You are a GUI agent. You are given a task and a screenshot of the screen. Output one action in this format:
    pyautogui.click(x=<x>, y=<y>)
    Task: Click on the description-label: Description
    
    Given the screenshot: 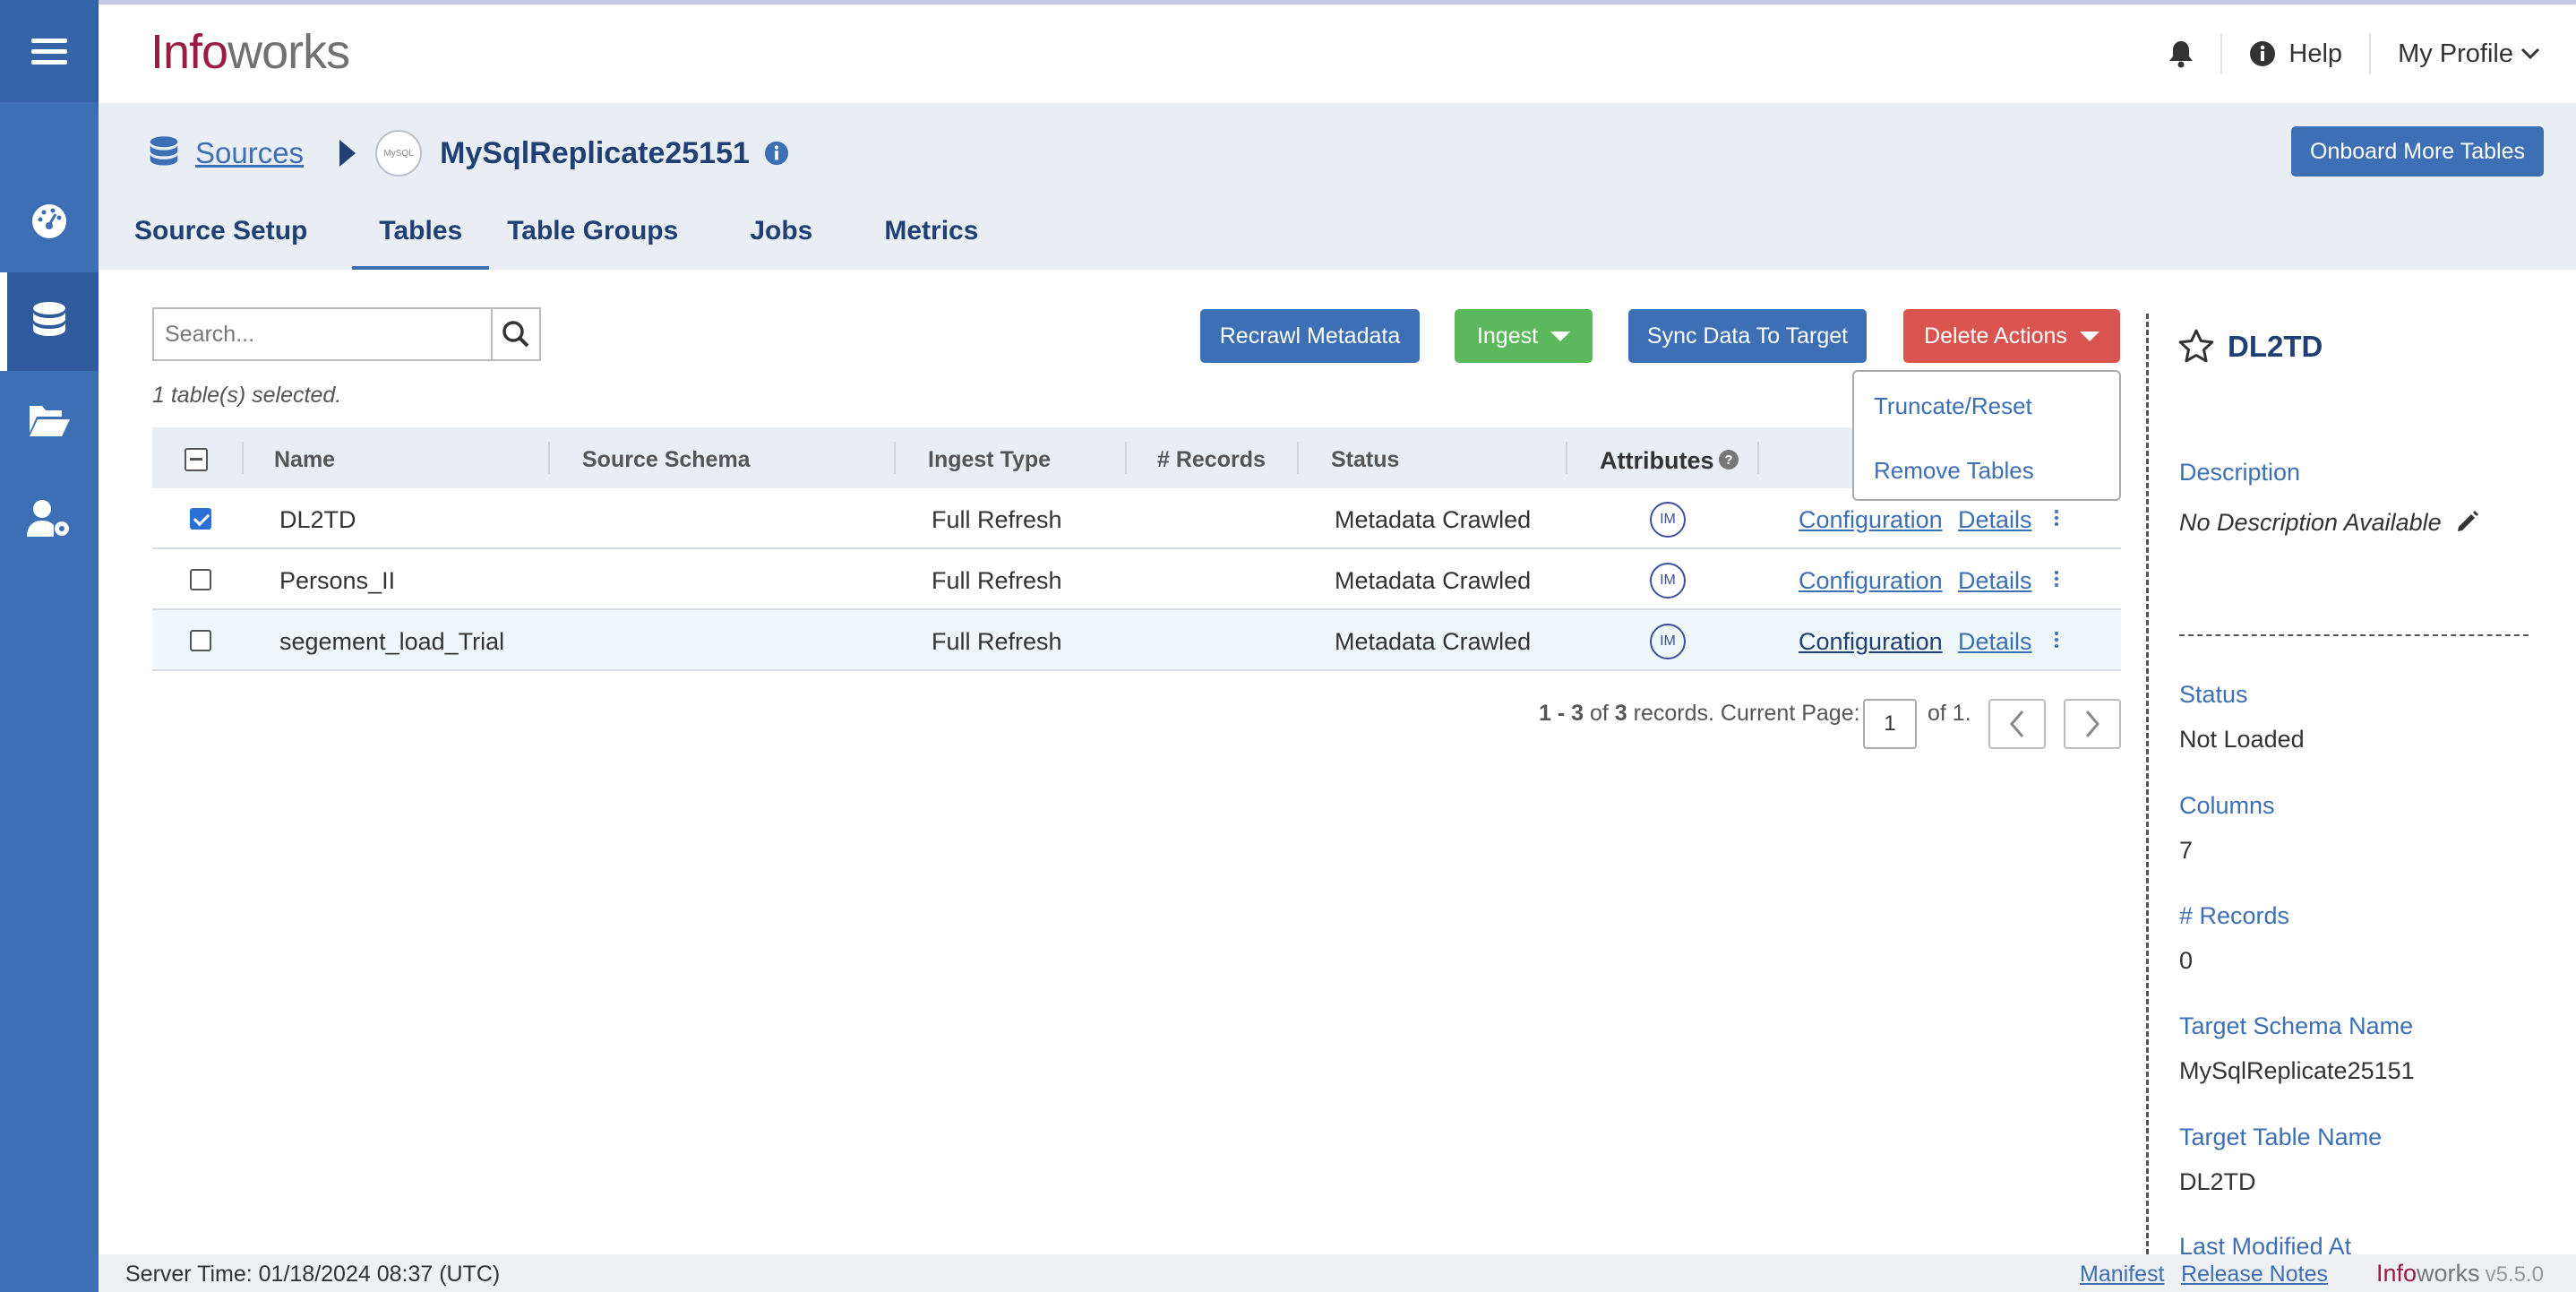 What is the action you would take?
    pyautogui.click(x=2240, y=473)
    